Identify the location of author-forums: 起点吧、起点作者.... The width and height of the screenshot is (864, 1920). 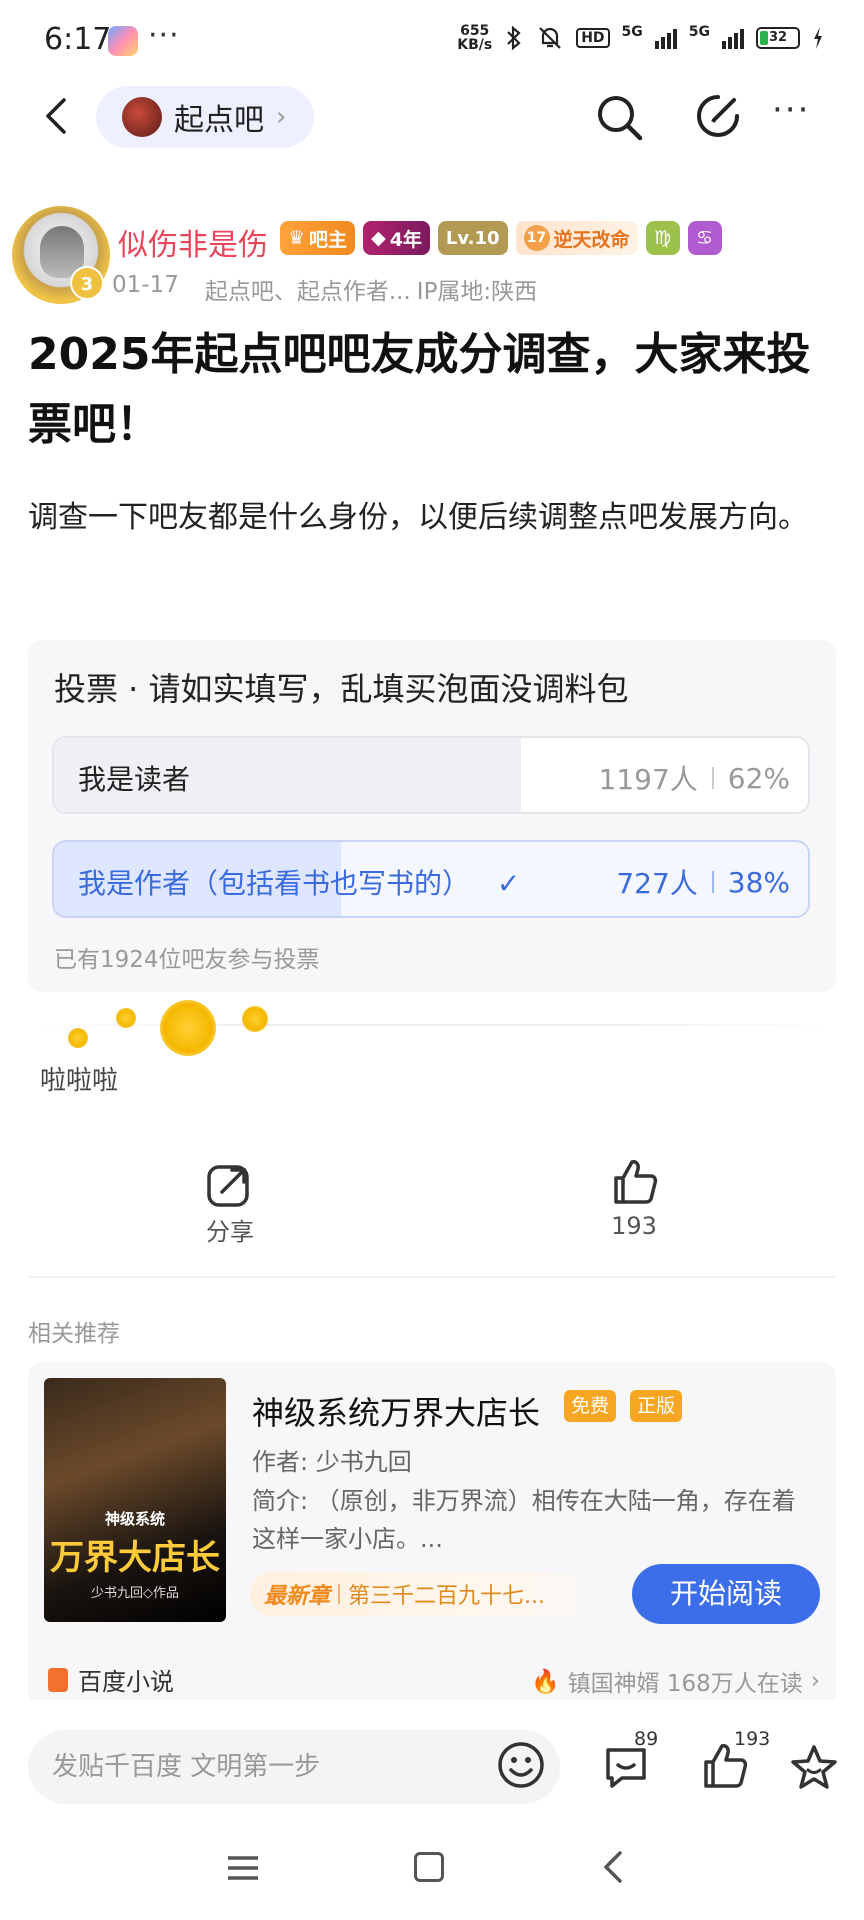
(307, 292).